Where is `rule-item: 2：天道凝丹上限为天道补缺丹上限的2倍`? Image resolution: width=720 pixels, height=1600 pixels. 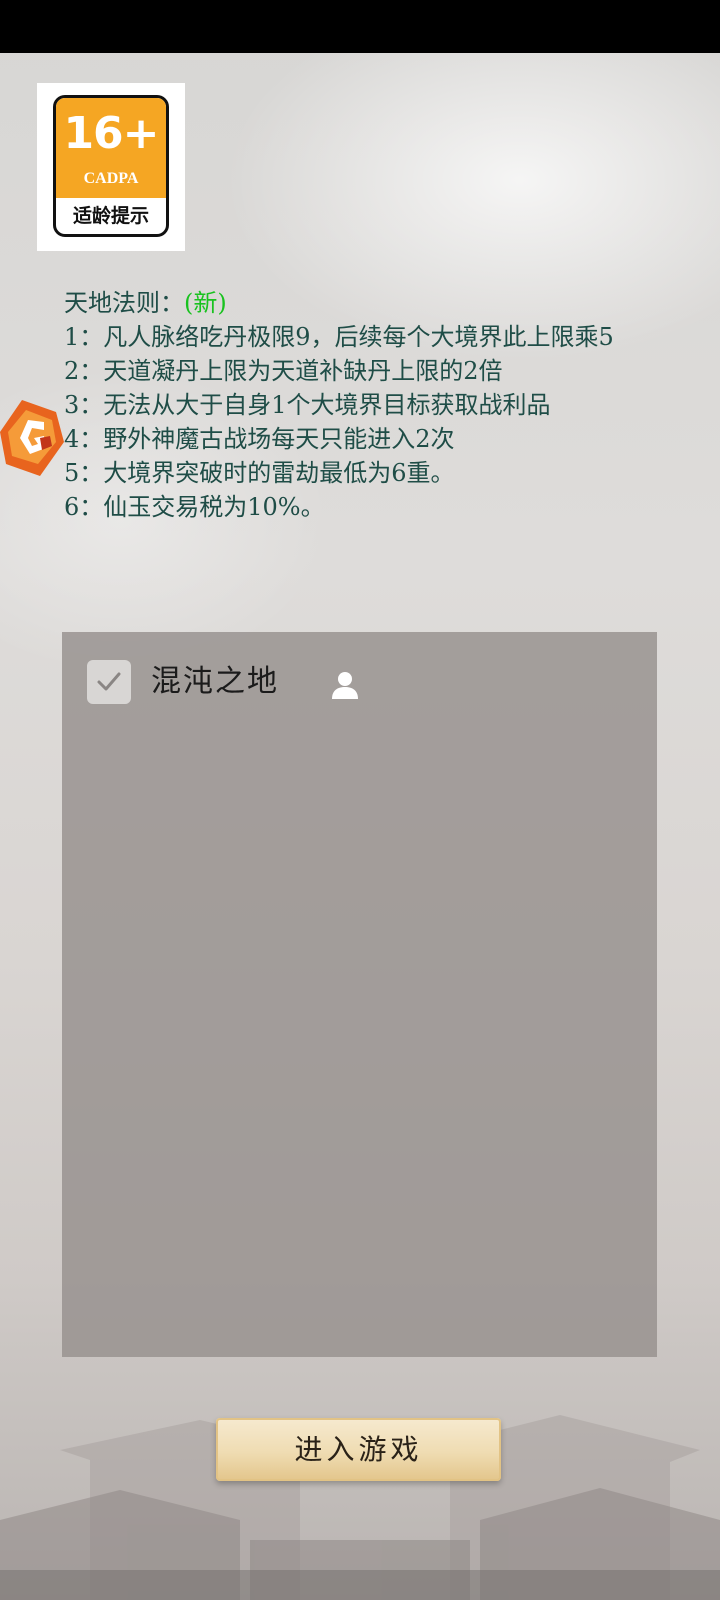 rule-item: 2：天道凝丹上限为天道补缺丹上限的2倍 is located at coordinates (283, 371).